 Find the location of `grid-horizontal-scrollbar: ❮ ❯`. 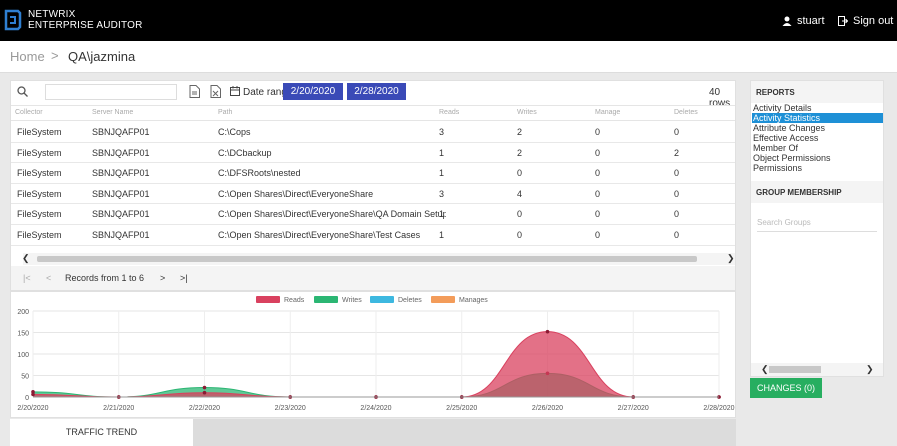

grid-horizontal-scrollbar: ❮ ❯ is located at coordinates (378, 259).